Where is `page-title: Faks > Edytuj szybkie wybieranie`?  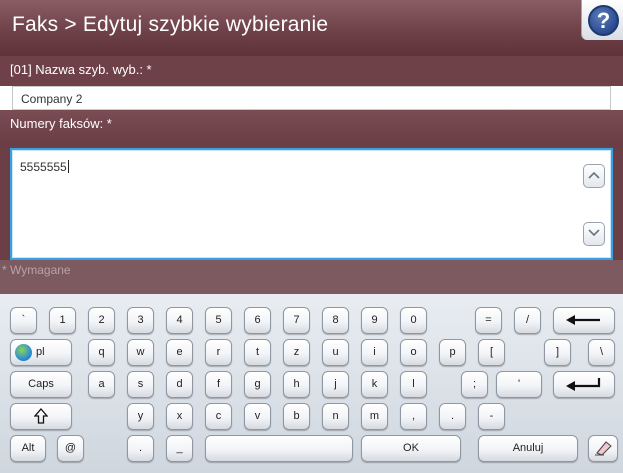
page-title: Faks > Edytuj szybkie wybieranie is located at coordinates (170, 24).